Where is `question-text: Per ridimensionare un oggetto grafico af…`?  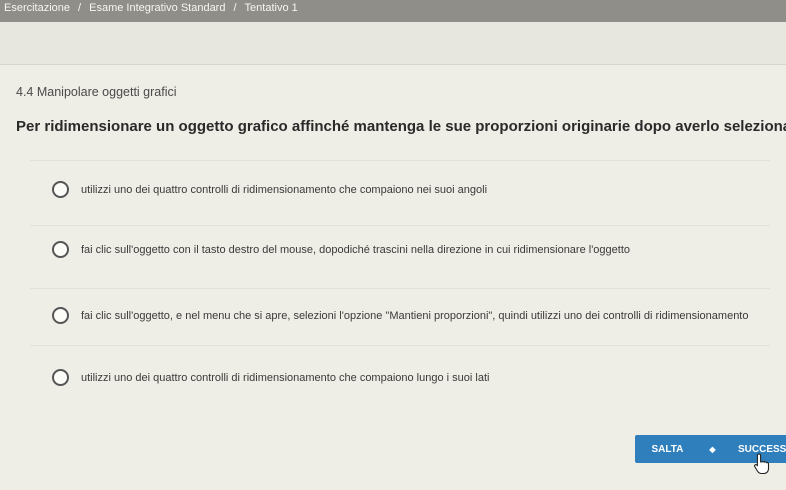
question-text: Per ridimensionare un oggetto grafico af… is located at coordinates (401, 126).